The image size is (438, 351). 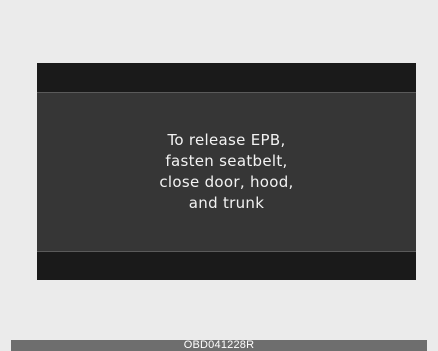 What do you see at coordinates (226, 78) in the screenshot?
I see `display-header-bar` at bounding box center [226, 78].